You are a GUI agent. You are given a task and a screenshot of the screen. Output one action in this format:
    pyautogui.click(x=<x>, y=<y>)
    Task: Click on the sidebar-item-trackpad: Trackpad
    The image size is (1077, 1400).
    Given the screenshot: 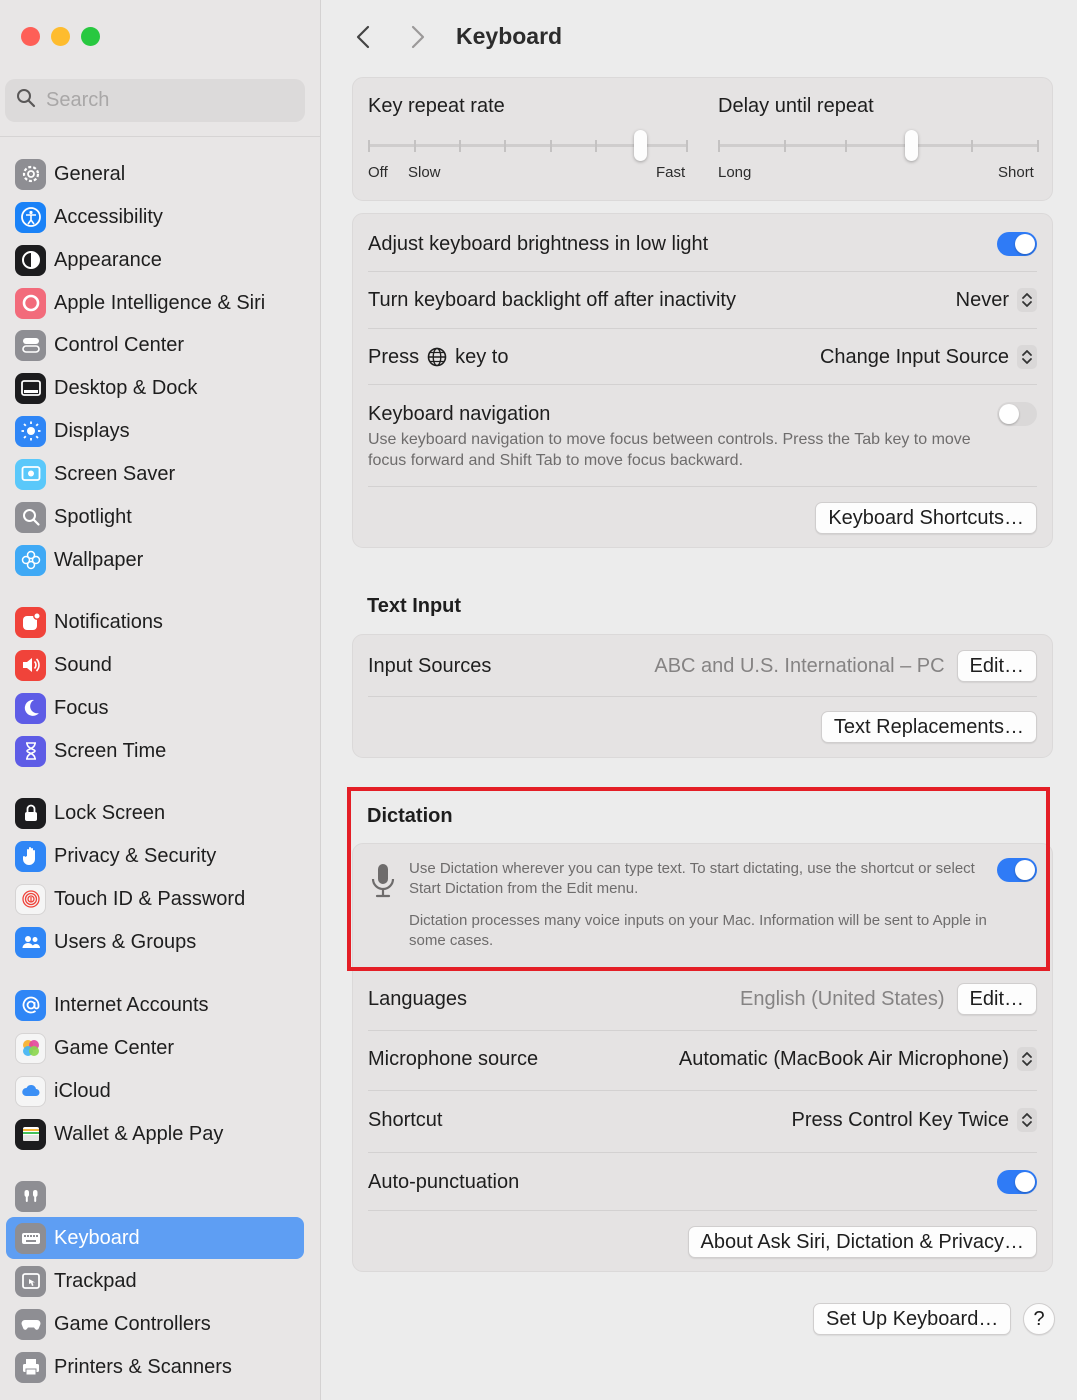 What is the action you would take?
    pyautogui.click(x=155, y=1281)
    